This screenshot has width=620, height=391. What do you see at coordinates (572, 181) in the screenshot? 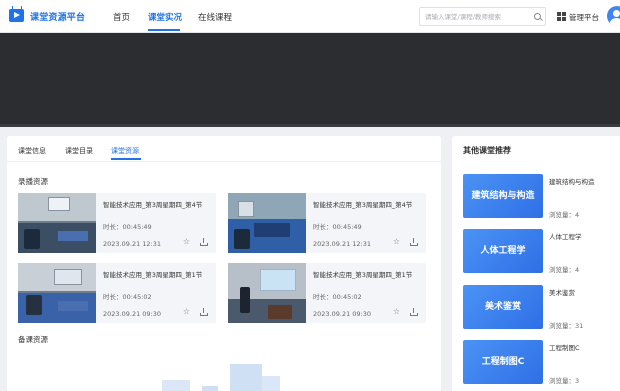
I see `course-name: 建筑结构与构造` at bounding box center [572, 181].